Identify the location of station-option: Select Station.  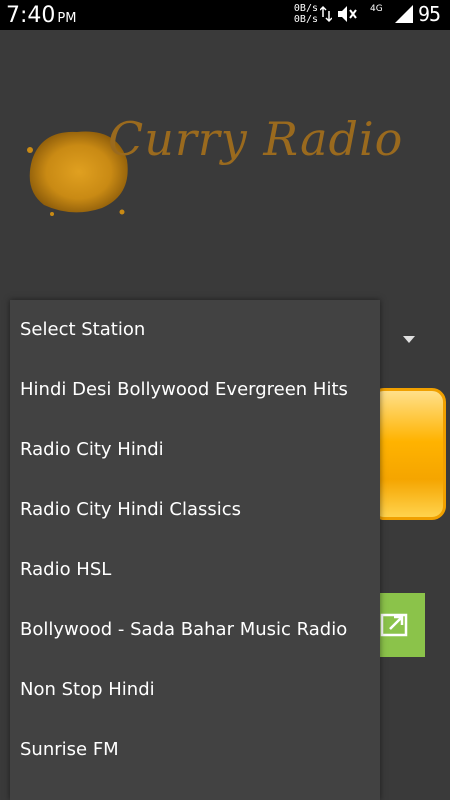
(195, 330).